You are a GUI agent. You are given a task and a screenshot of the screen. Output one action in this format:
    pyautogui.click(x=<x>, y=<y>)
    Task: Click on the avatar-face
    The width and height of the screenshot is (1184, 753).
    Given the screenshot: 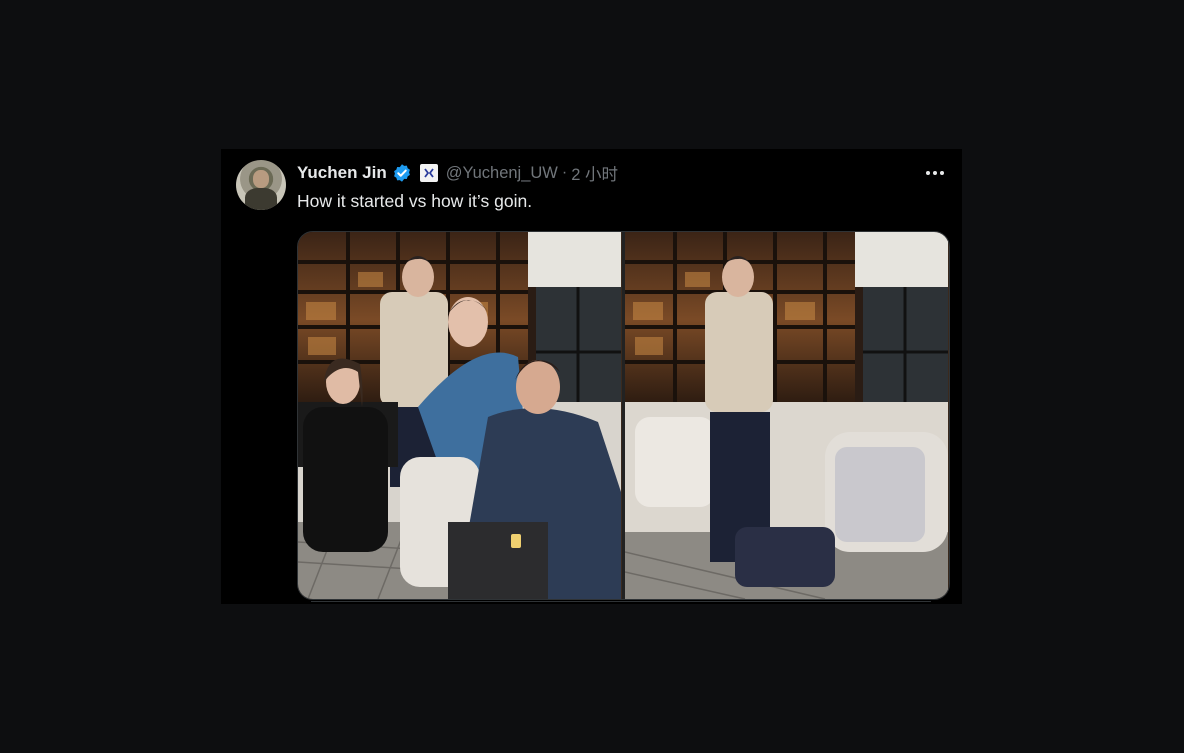 What is the action you would take?
    pyautogui.click(x=261, y=179)
    